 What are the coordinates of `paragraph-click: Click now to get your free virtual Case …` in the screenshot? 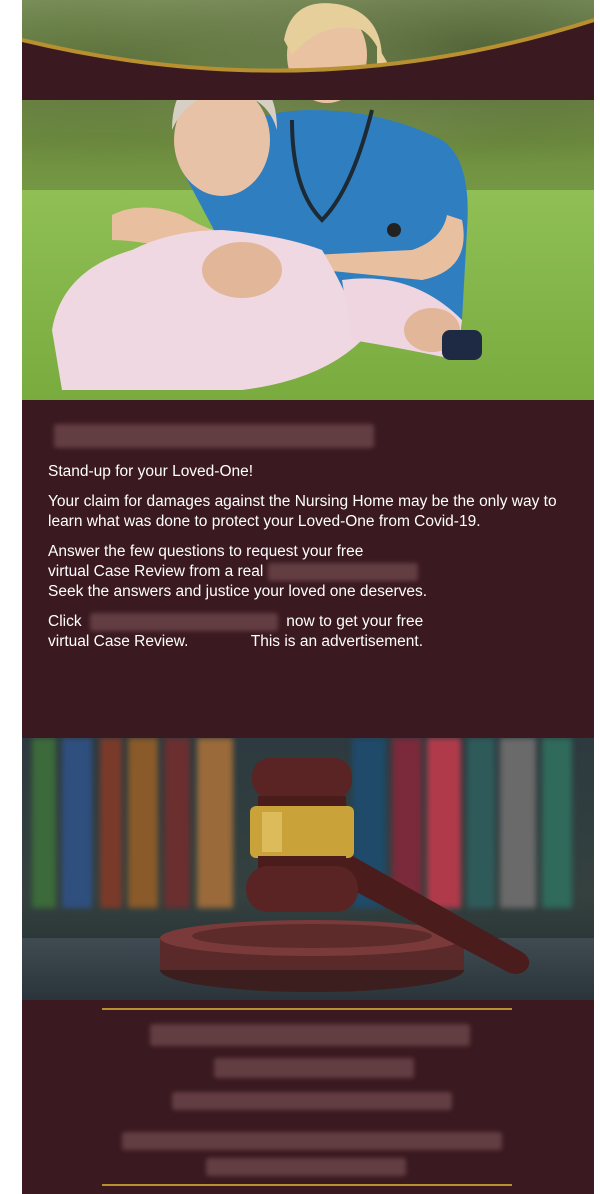 It's located at (313, 632).